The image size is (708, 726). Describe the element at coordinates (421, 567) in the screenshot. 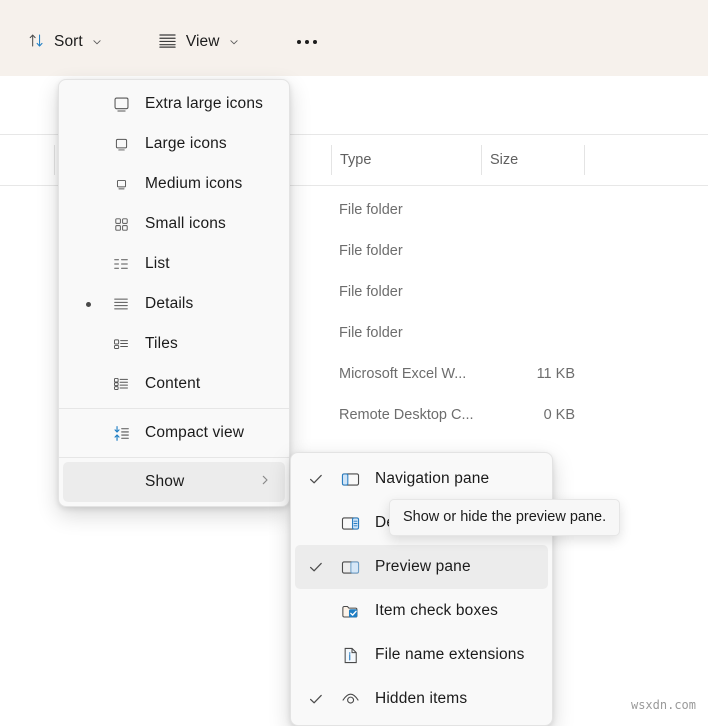

I see `submenu-item-preview-pane: Preview pane` at that location.